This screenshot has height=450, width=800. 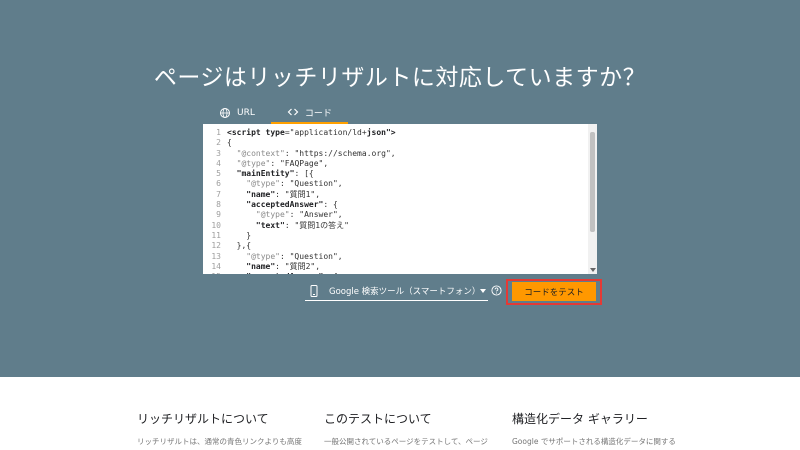 I want to click on code-line: 13 "@type": "Question",, so click(x=299, y=257).